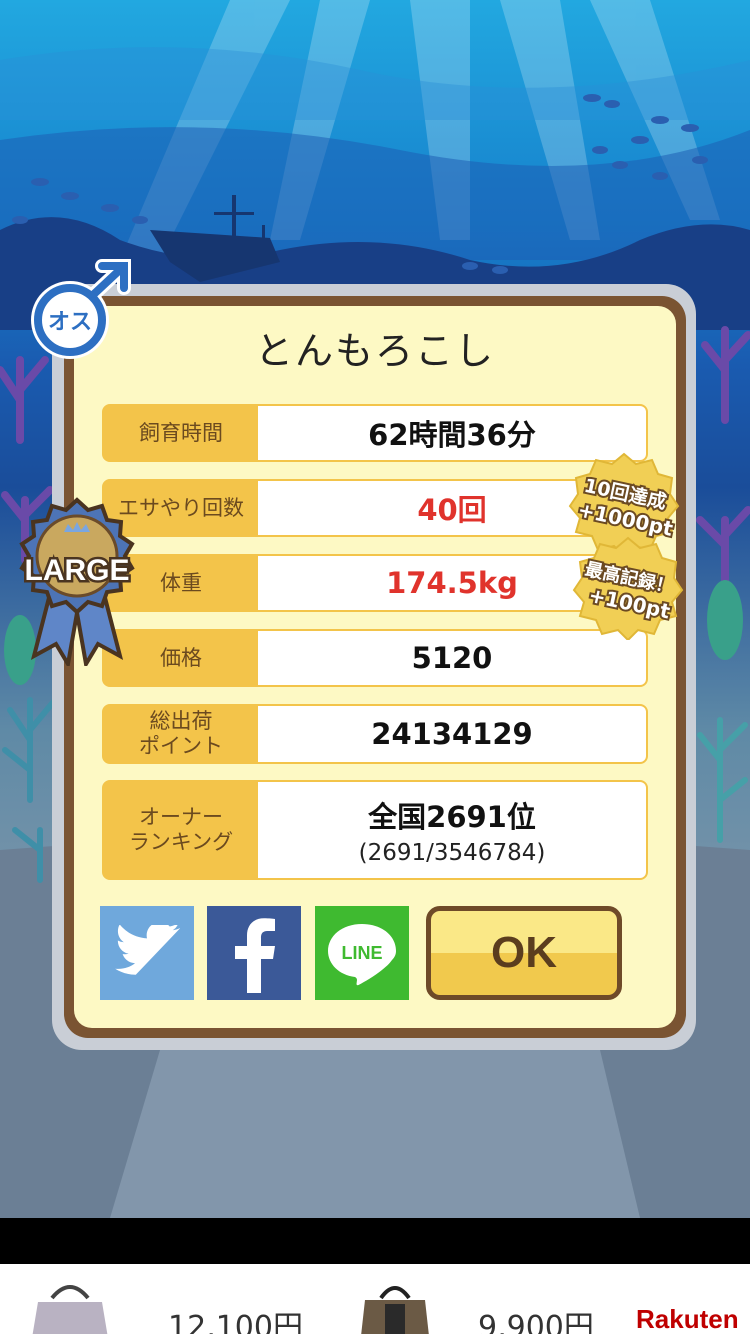  I want to click on facebook-f-icon, so click(255, 955).